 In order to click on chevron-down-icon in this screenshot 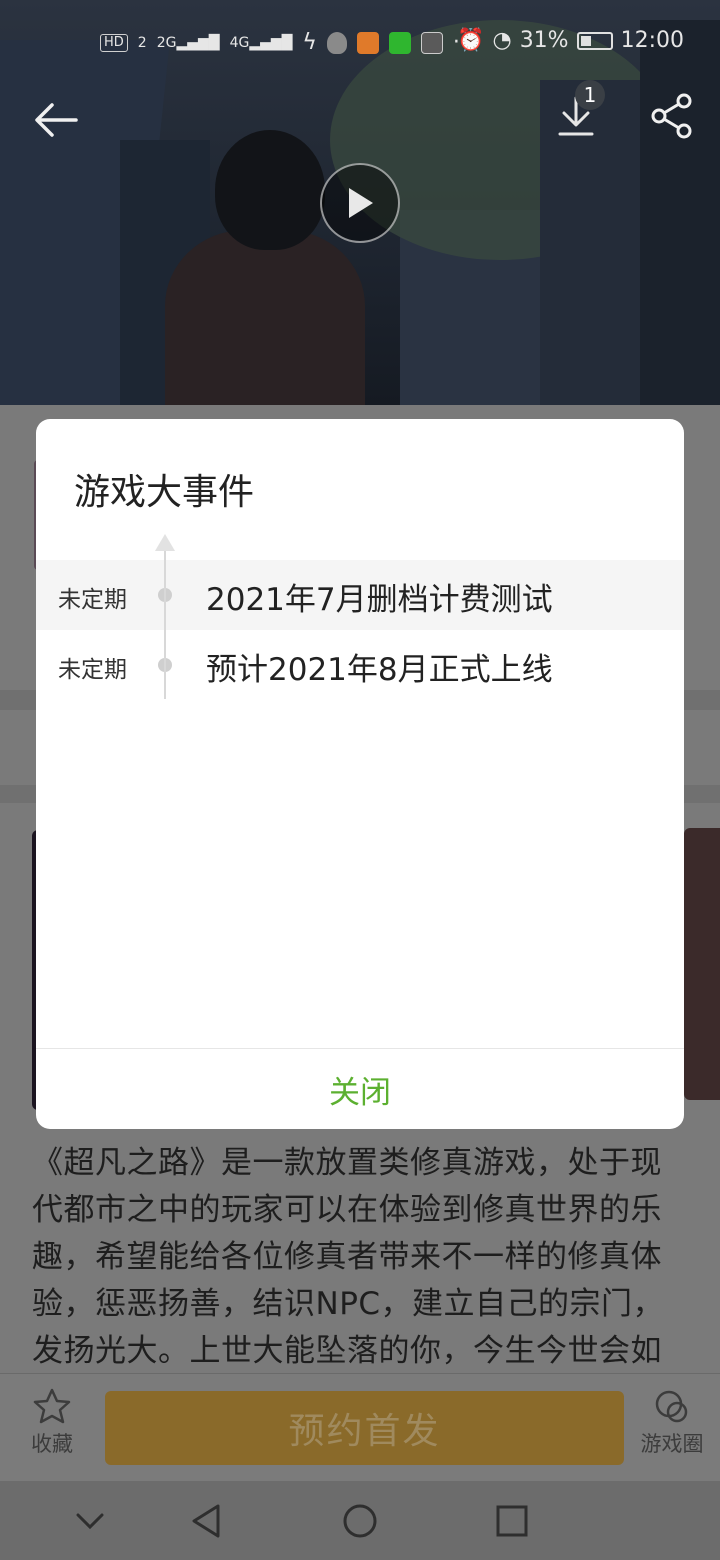, I will do `click(90, 1521)`.